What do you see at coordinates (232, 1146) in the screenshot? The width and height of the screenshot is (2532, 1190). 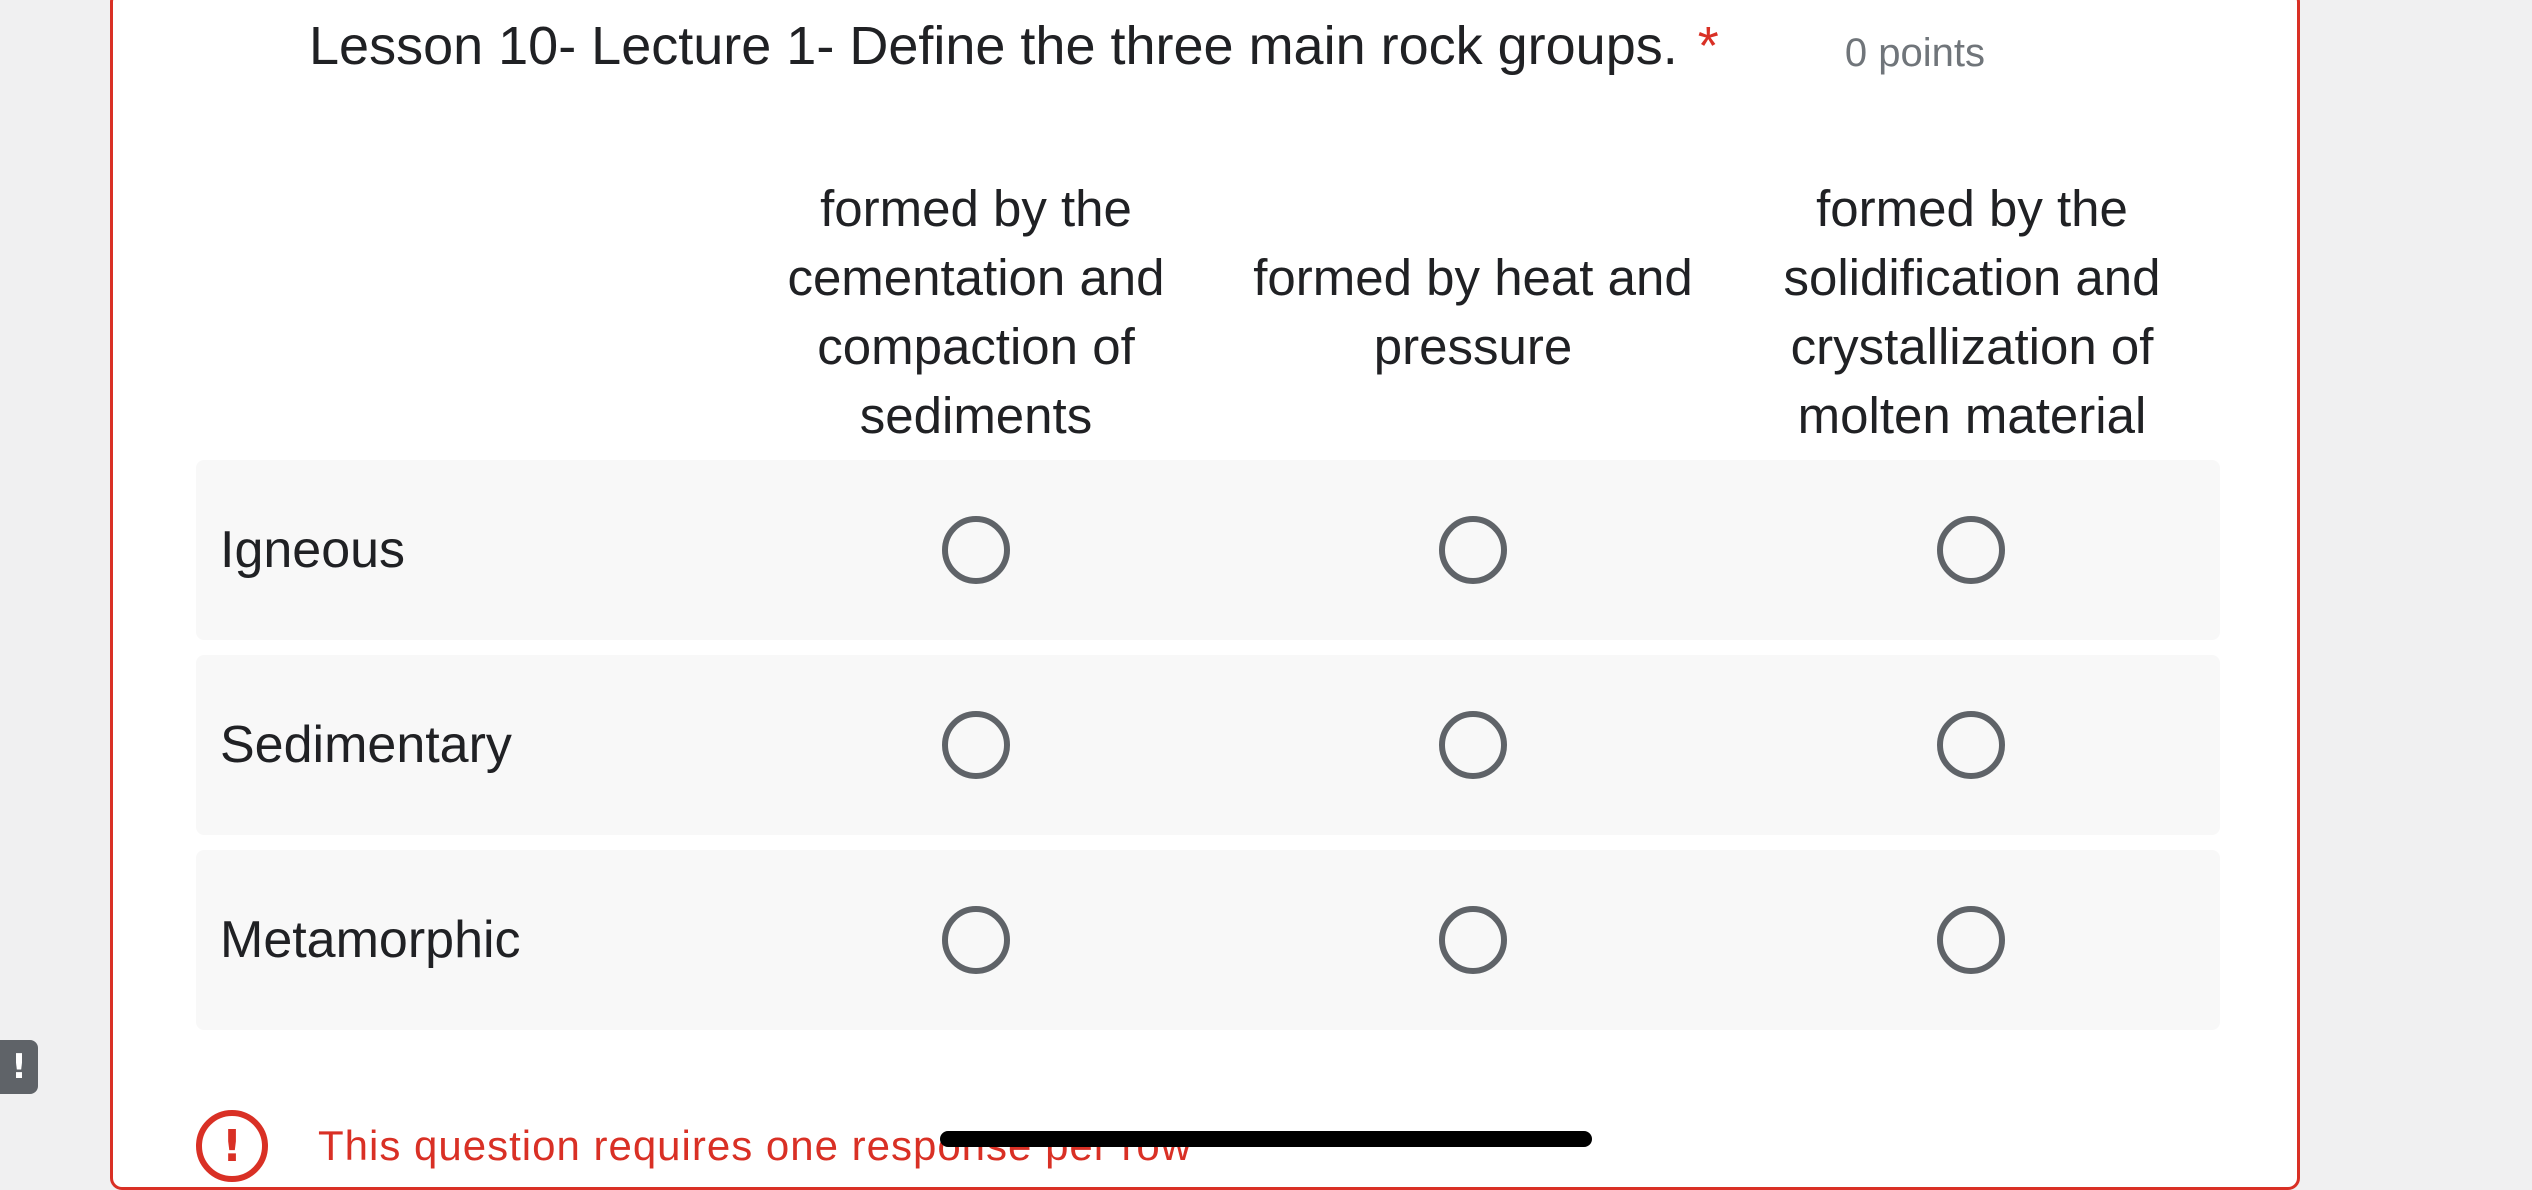 I see `error-circle-icon: !` at bounding box center [232, 1146].